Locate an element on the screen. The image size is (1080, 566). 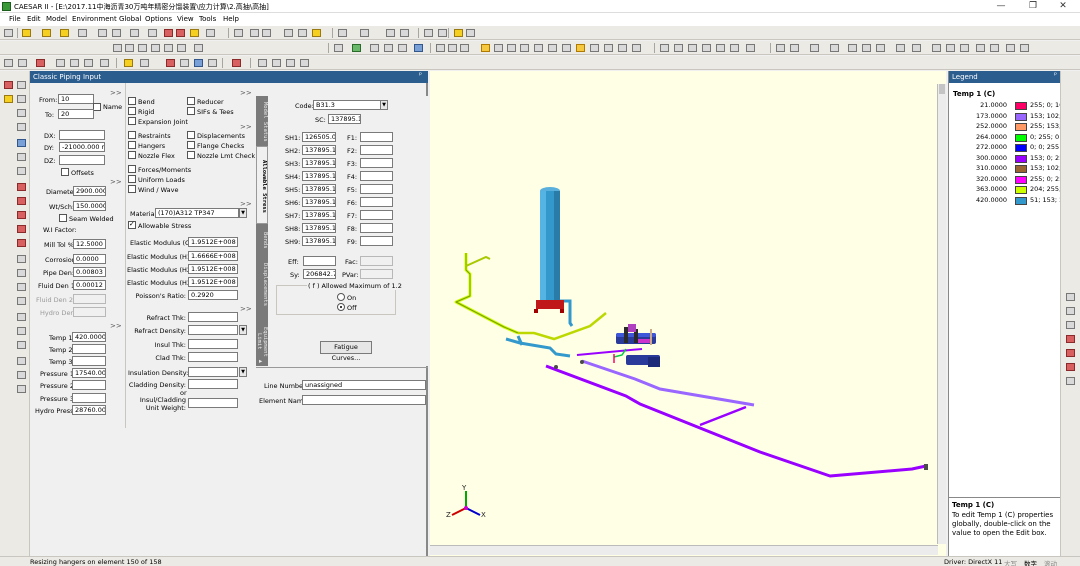
list-icon is located at coordinates (134, 33).